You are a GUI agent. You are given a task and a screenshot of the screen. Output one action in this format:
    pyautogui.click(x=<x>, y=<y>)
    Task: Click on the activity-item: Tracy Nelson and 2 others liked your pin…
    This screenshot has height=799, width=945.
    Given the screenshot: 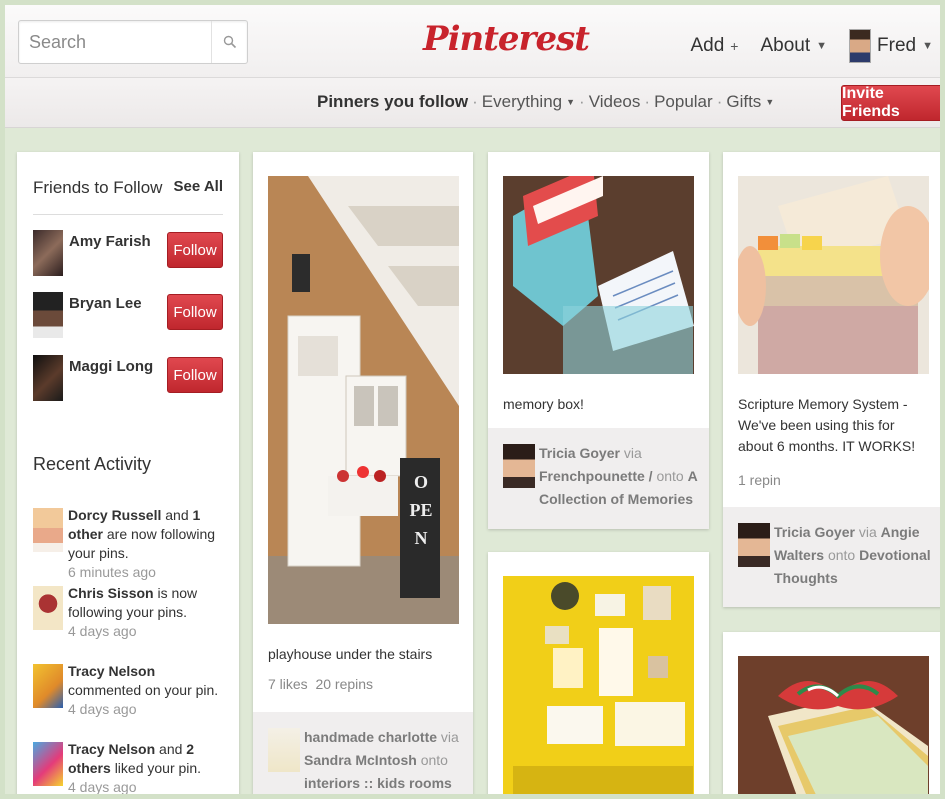 What is the action you would take?
    pyautogui.click(x=130, y=768)
    